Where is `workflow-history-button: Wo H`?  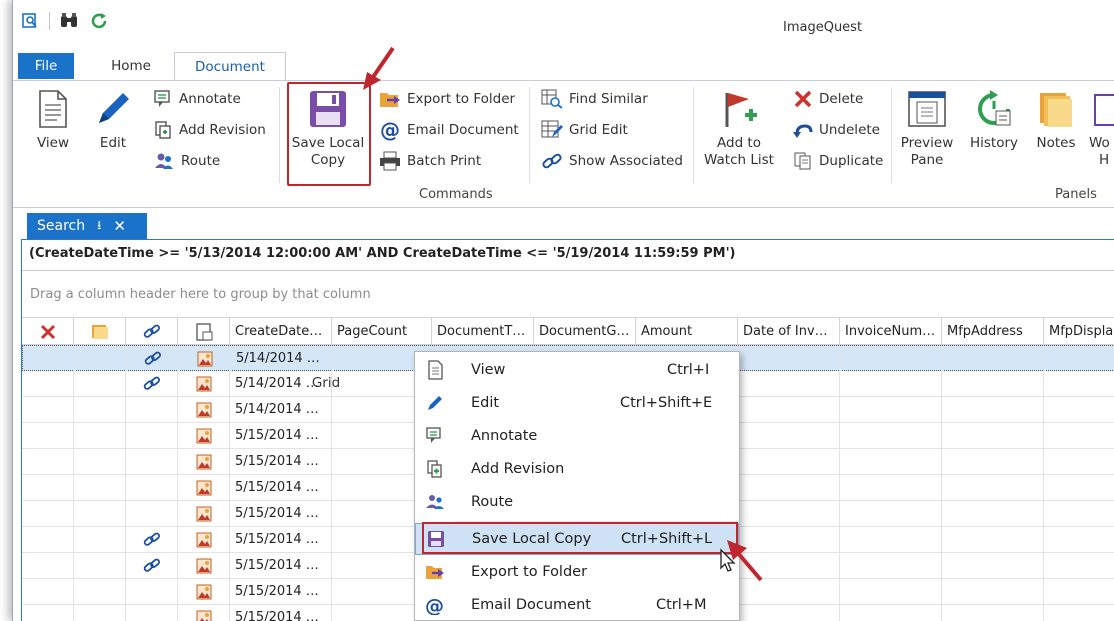
workflow-history-button: Wo H is located at coordinates (1101, 129).